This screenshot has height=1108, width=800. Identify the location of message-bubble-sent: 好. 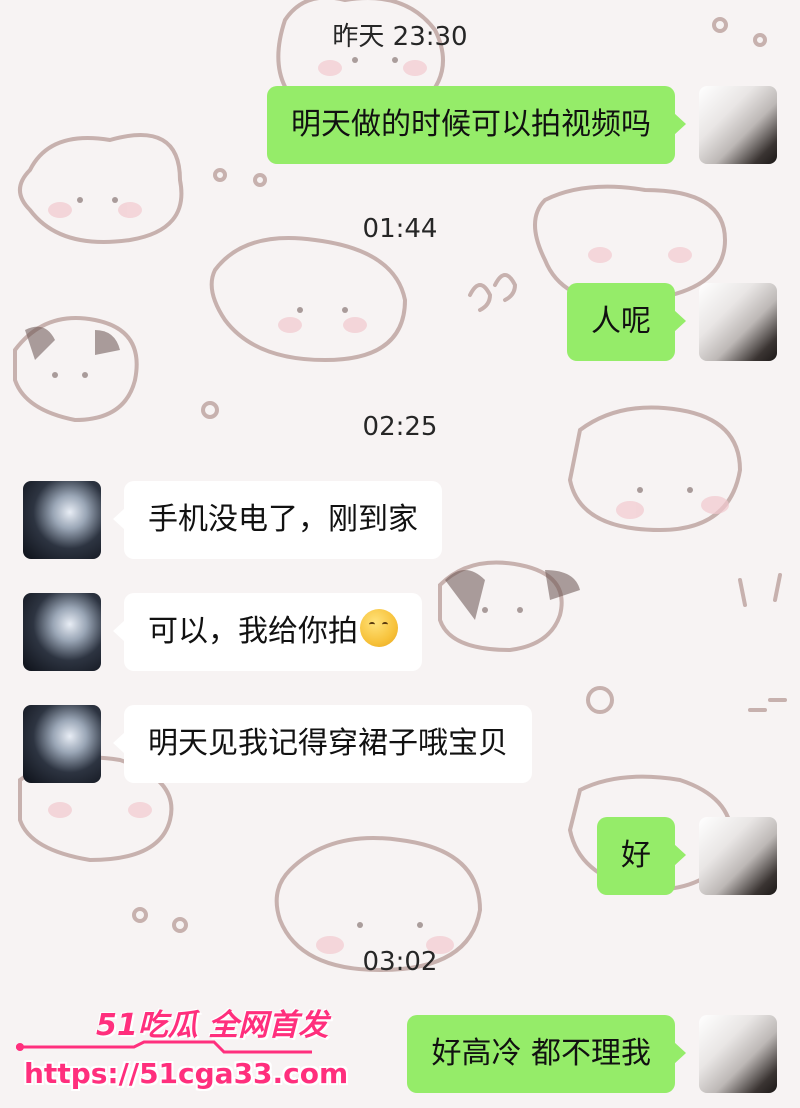
(641, 856).